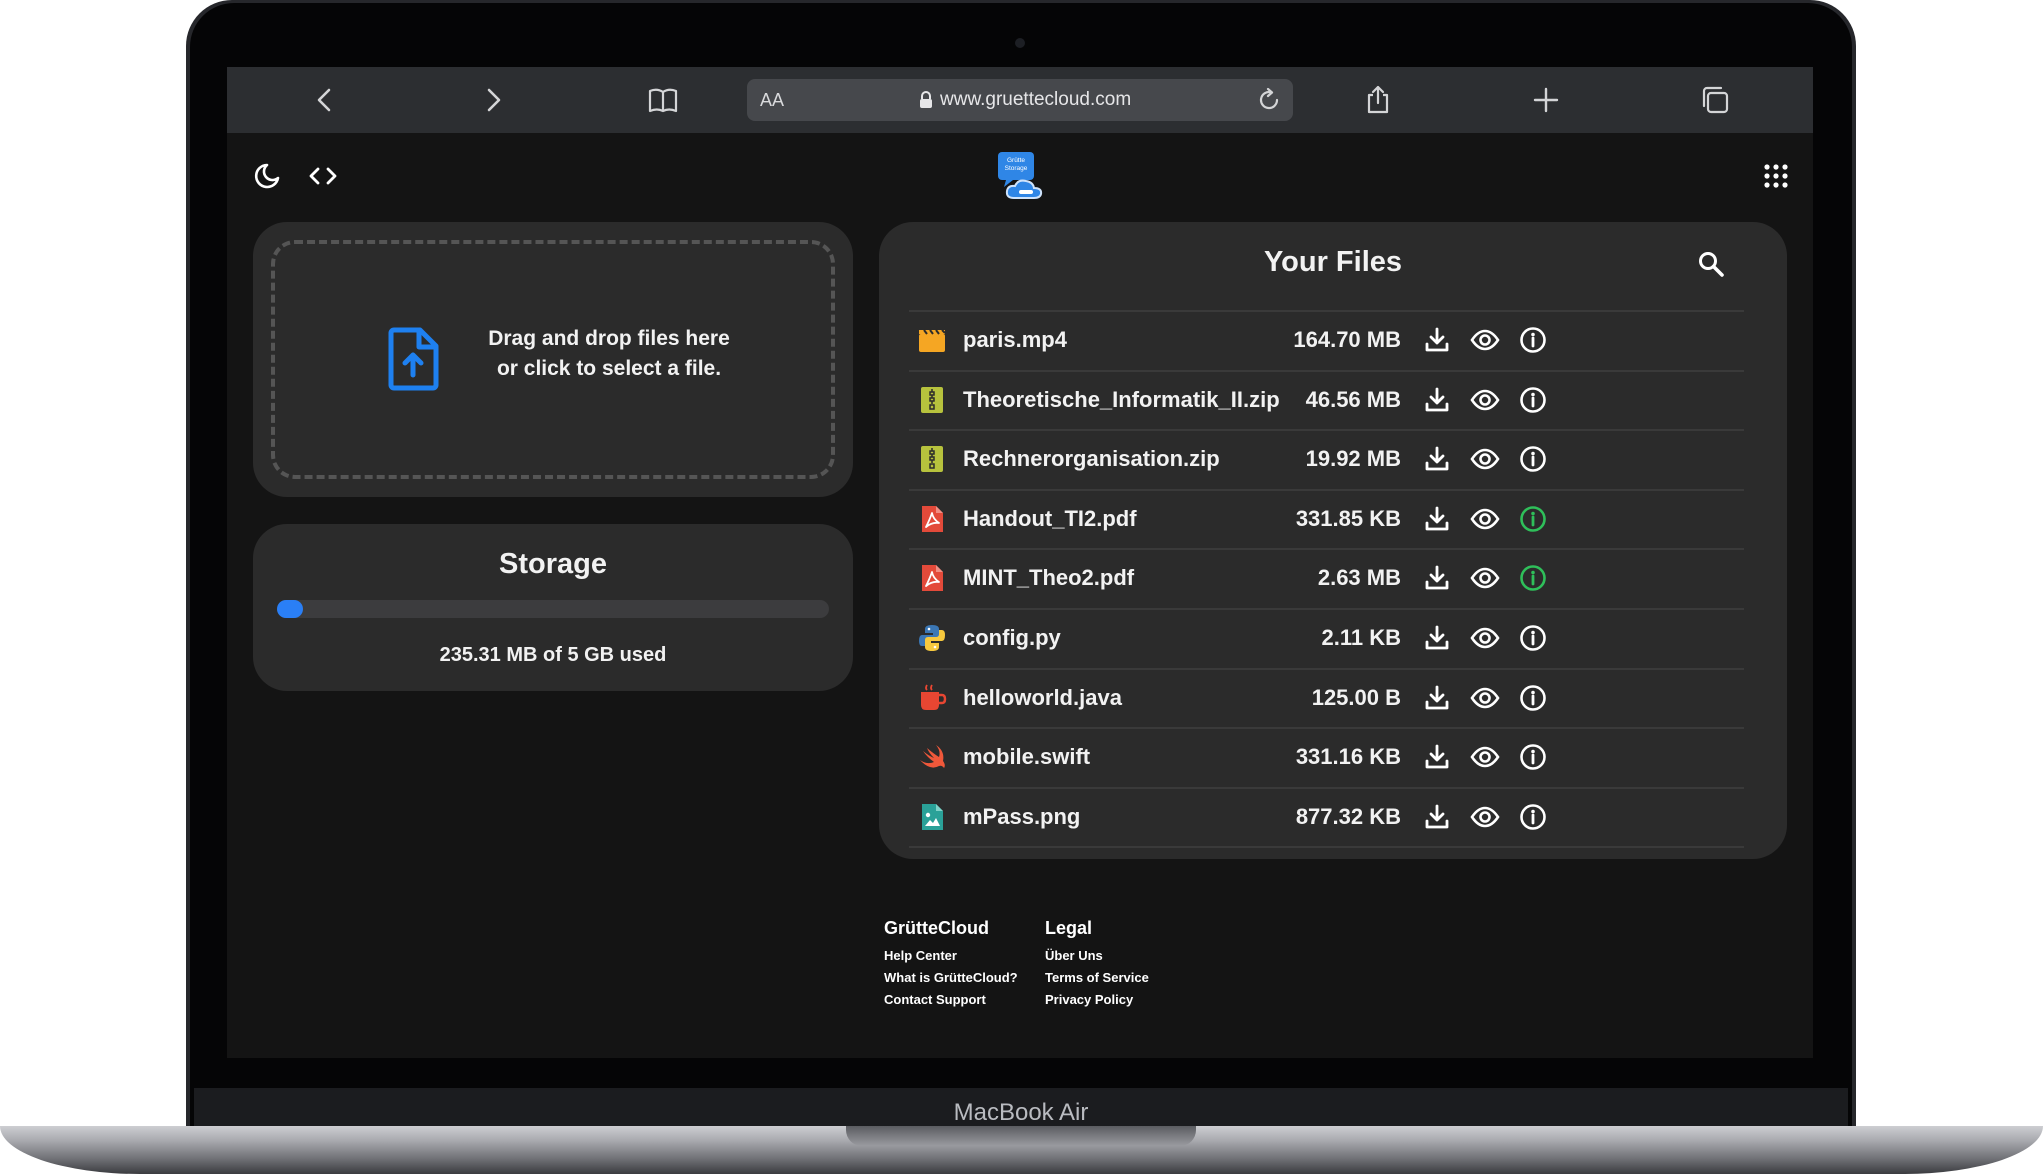 The image size is (2043, 1174). What do you see at coordinates (1048, 578) in the screenshot?
I see `file-name: MINT_Theo2.pdf` at bounding box center [1048, 578].